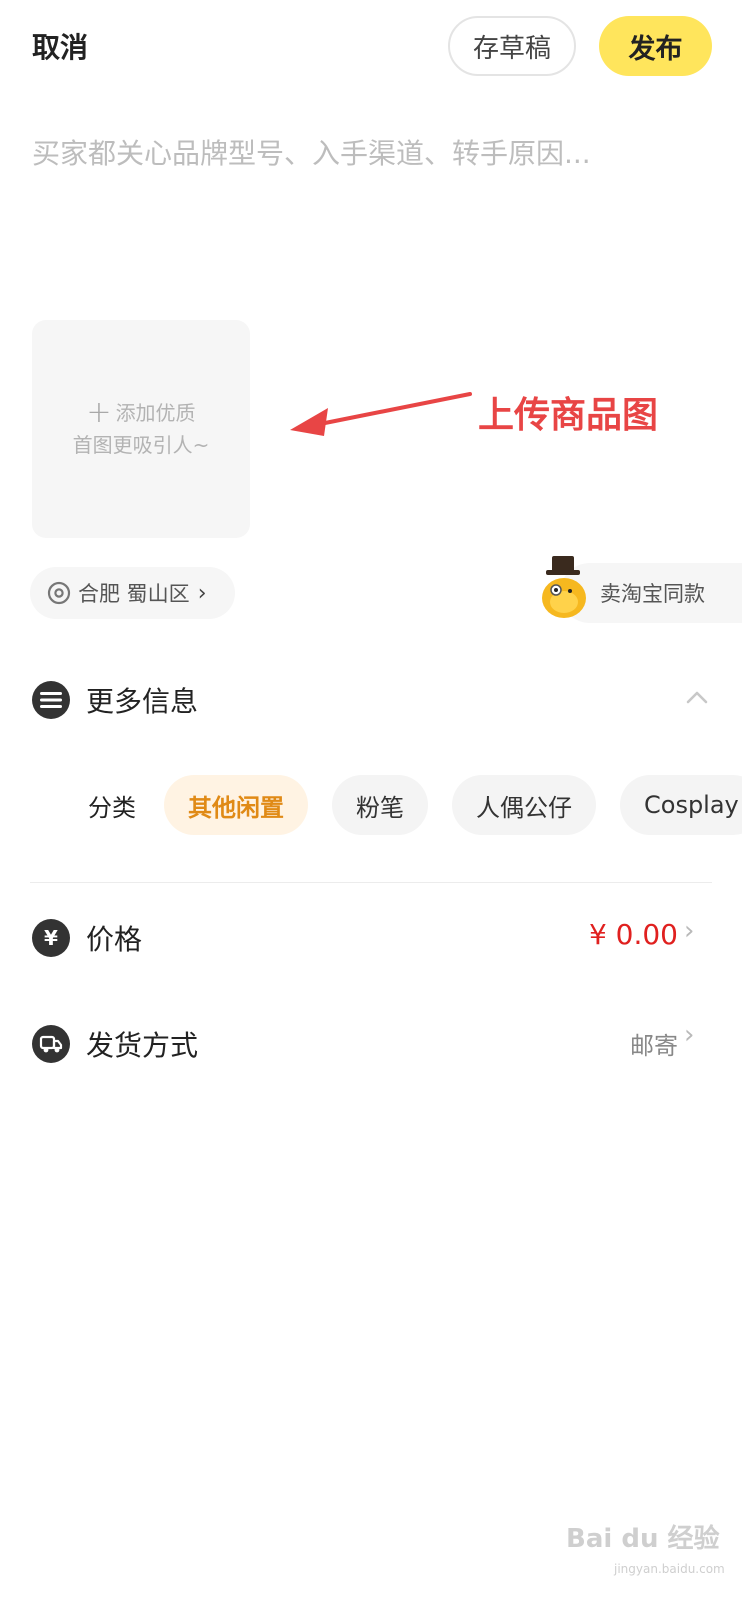 The image size is (742, 1599). I want to click on category-label: 分类, so click(112, 807).